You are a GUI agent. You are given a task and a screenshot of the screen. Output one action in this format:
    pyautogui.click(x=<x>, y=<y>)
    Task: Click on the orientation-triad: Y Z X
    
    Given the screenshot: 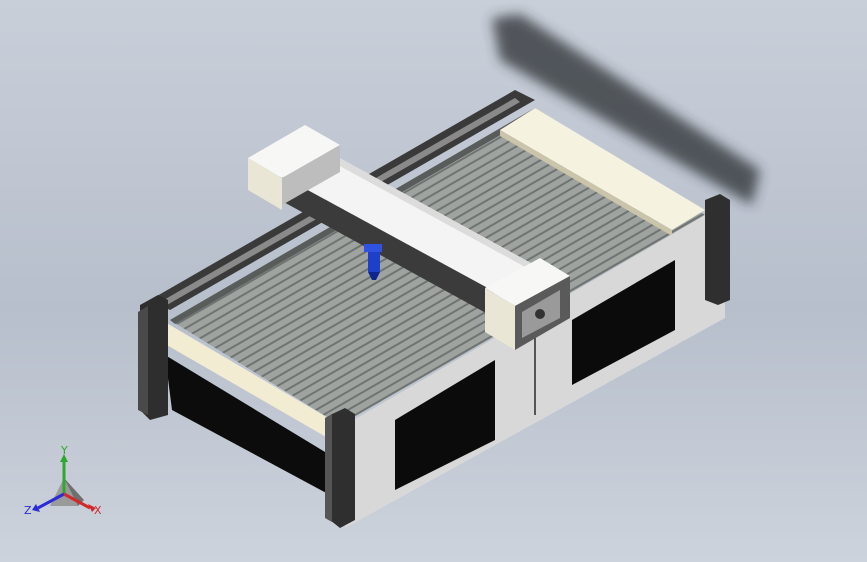 What is the action you would take?
    pyautogui.click(x=64, y=486)
    